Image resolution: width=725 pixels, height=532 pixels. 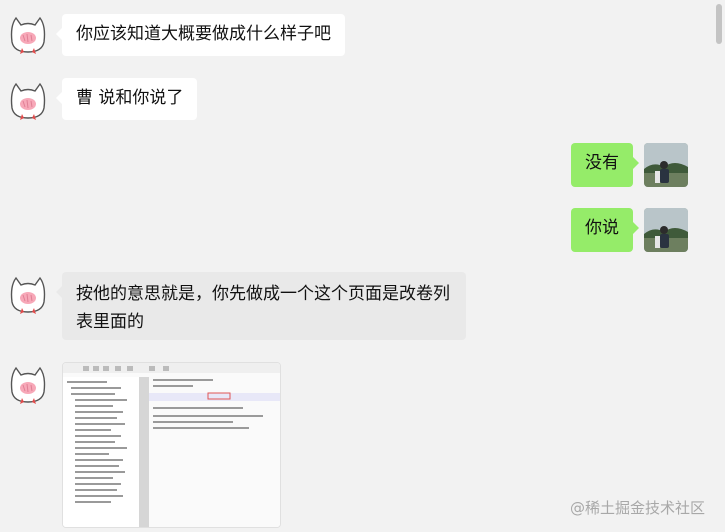 I want to click on screenshot-thumbnail-image, so click(x=171, y=445).